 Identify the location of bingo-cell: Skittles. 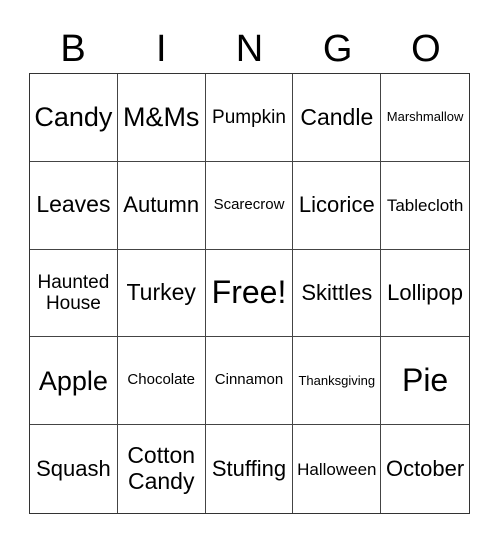
(337, 293).